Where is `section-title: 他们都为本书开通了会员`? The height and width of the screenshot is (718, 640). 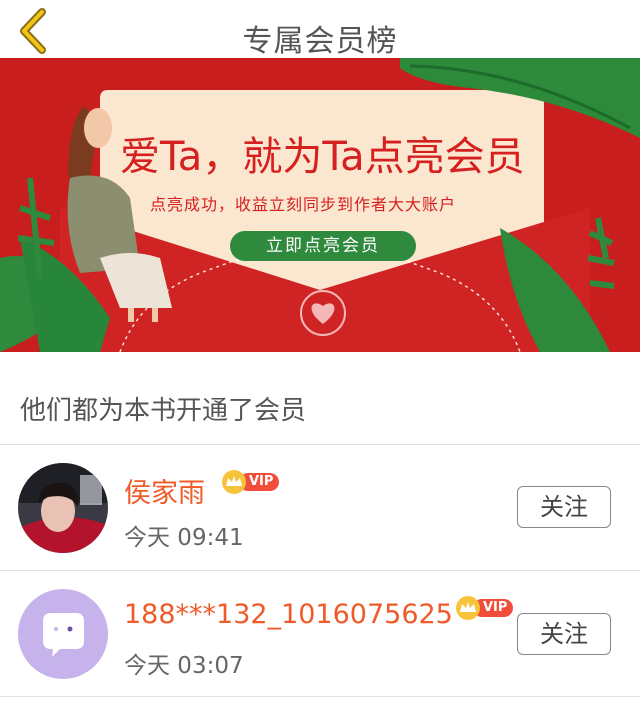
section-title: 他们都为本书开通了会员 is located at coordinates (163, 411).